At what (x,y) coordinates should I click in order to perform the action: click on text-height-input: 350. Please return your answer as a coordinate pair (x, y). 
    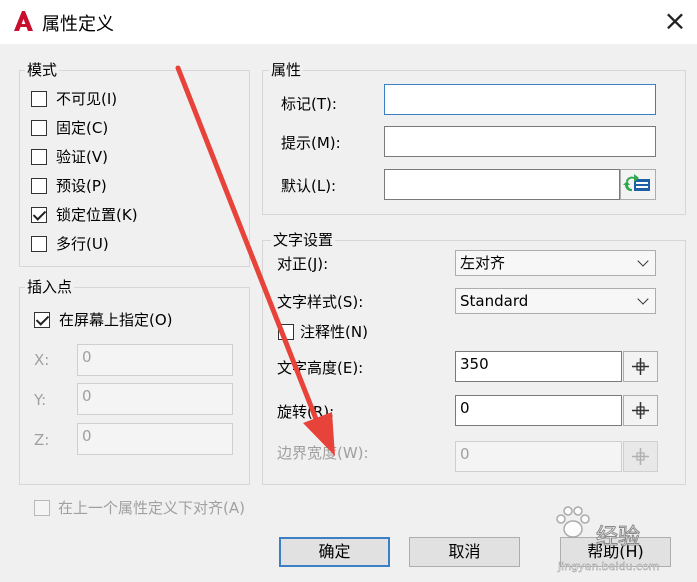
    Looking at the image, I should click on (538, 366).